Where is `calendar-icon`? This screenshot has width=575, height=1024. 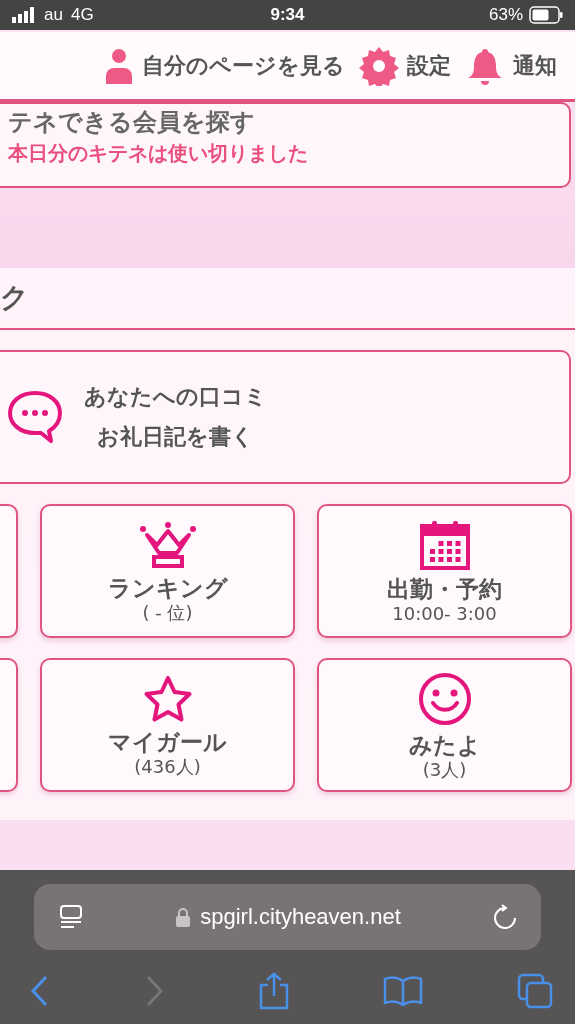
calendar-icon is located at coordinates (444, 544).